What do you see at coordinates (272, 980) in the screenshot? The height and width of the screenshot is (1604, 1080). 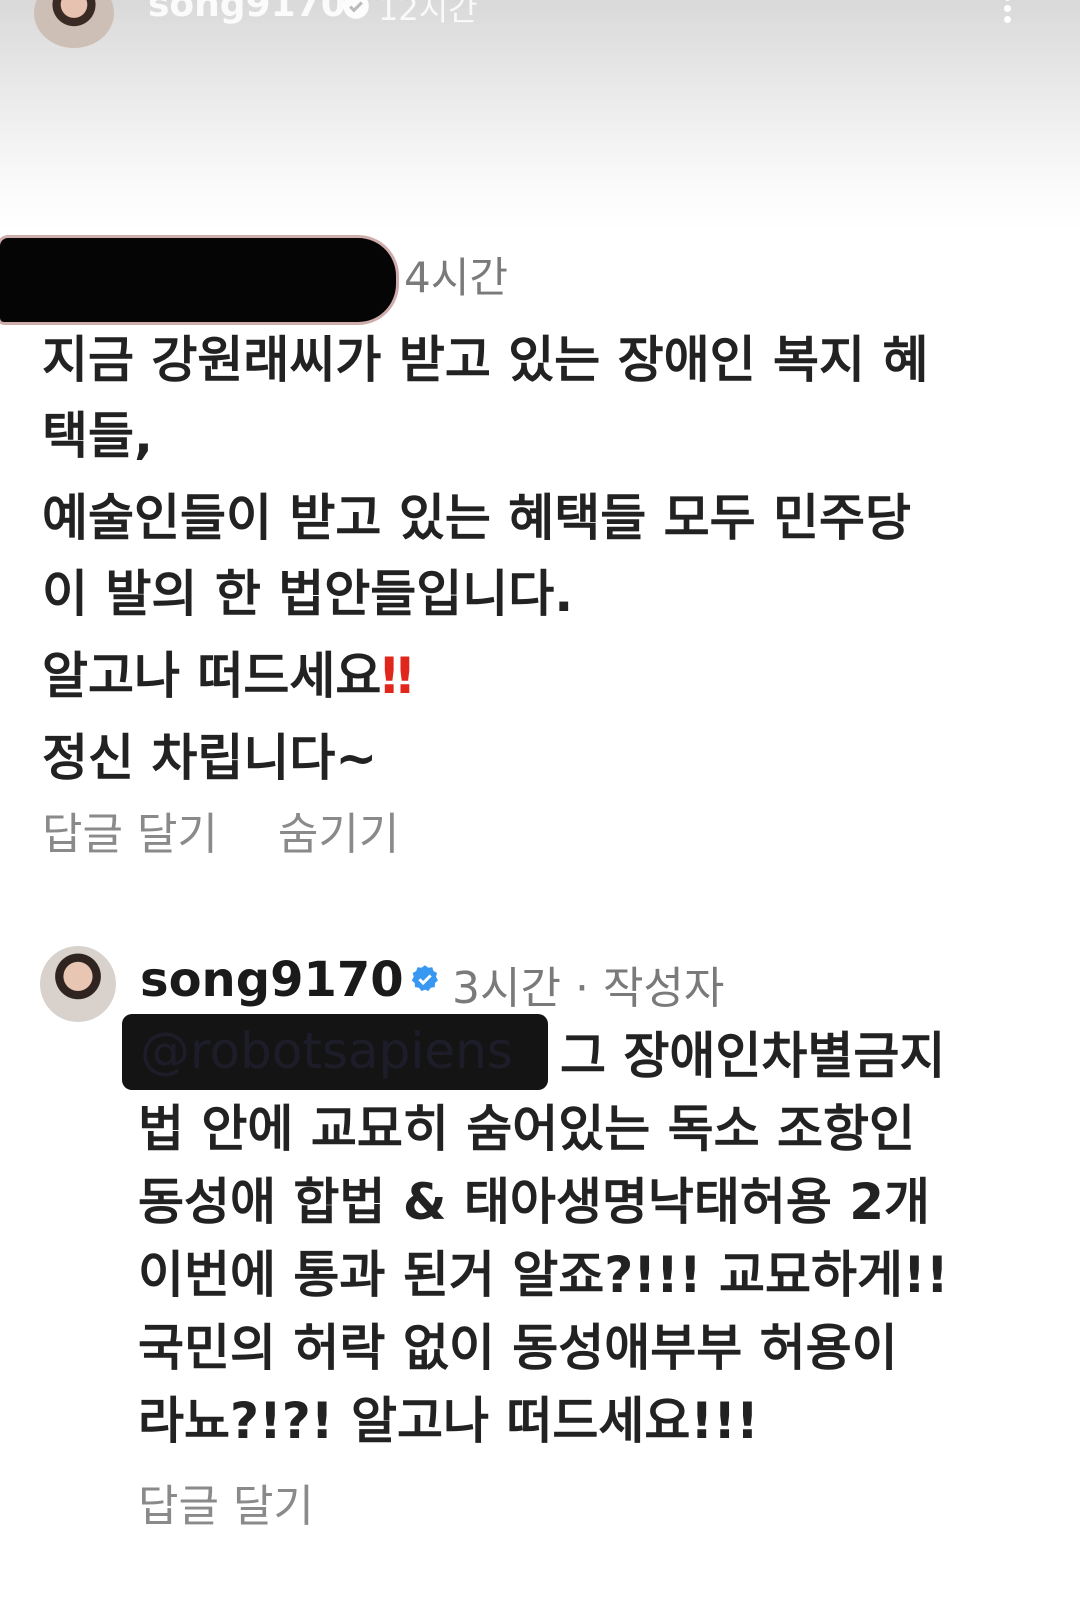 I see `comment-username: song9170` at bounding box center [272, 980].